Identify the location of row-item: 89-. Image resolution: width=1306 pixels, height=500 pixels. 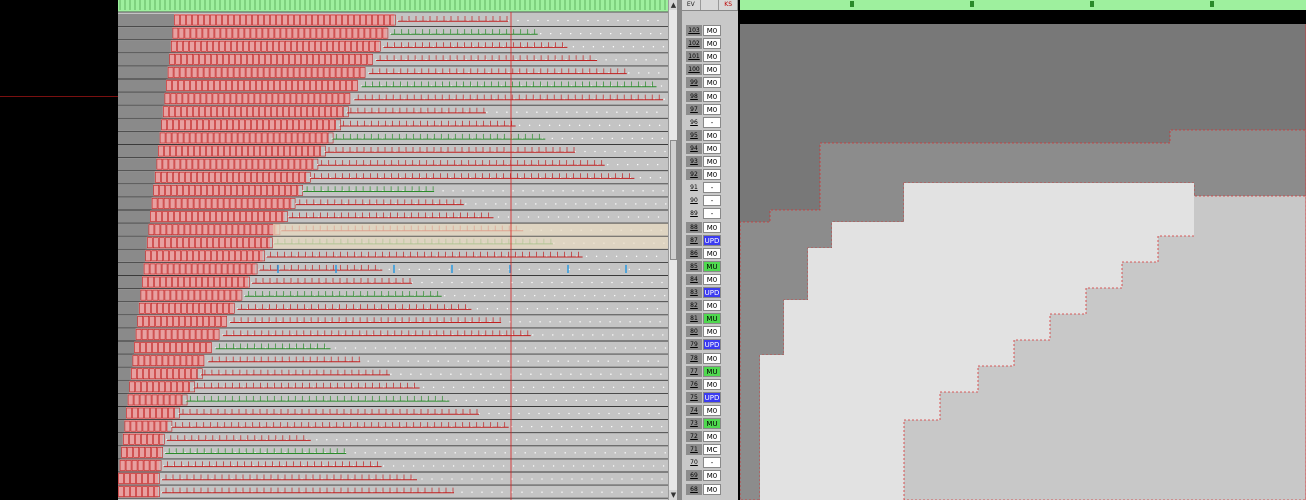
(710, 214).